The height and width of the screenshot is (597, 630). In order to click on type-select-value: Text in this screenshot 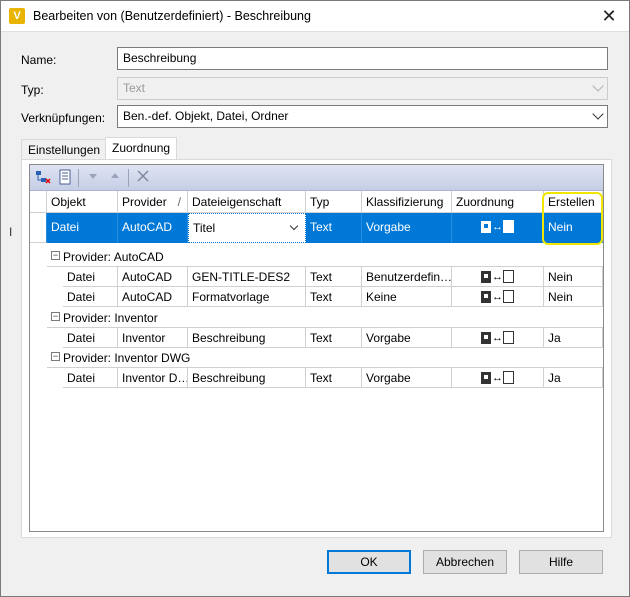, I will do `click(134, 88)`.